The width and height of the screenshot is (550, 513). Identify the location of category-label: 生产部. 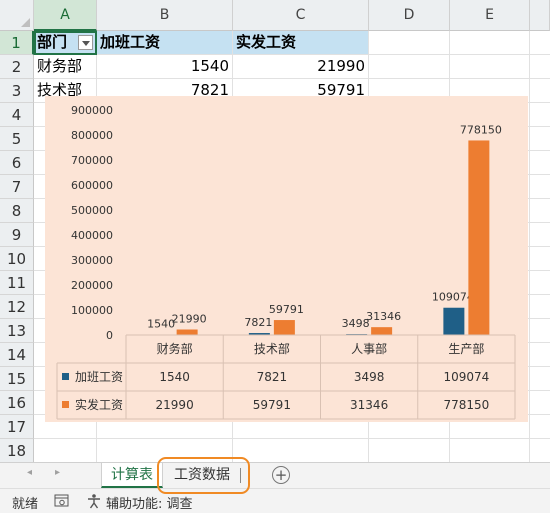
(466, 348).